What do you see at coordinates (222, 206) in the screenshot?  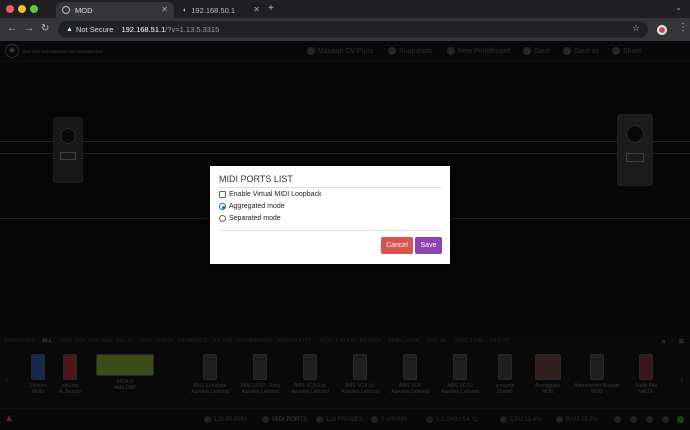 I see `aggregated-mode-radio` at bounding box center [222, 206].